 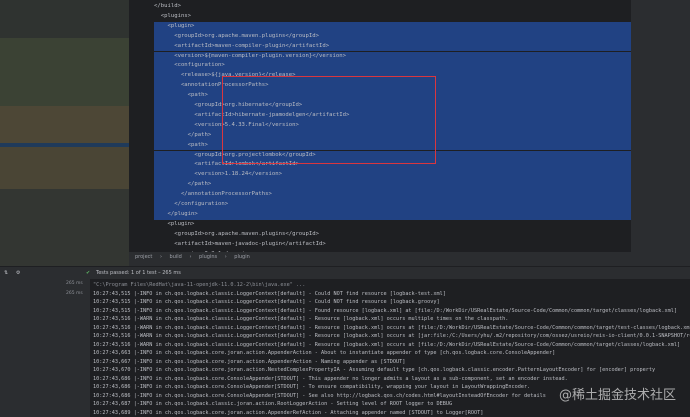 I want to click on sort-icon: ⇅, so click(x=6, y=273).